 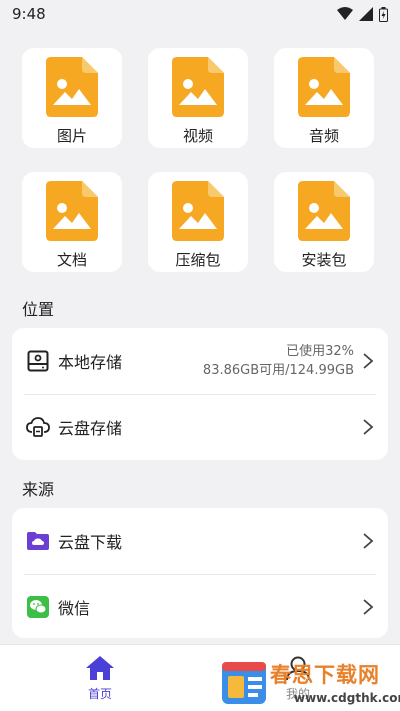 What do you see at coordinates (38, 427) in the screenshot?
I see `cloud-drive-icon` at bounding box center [38, 427].